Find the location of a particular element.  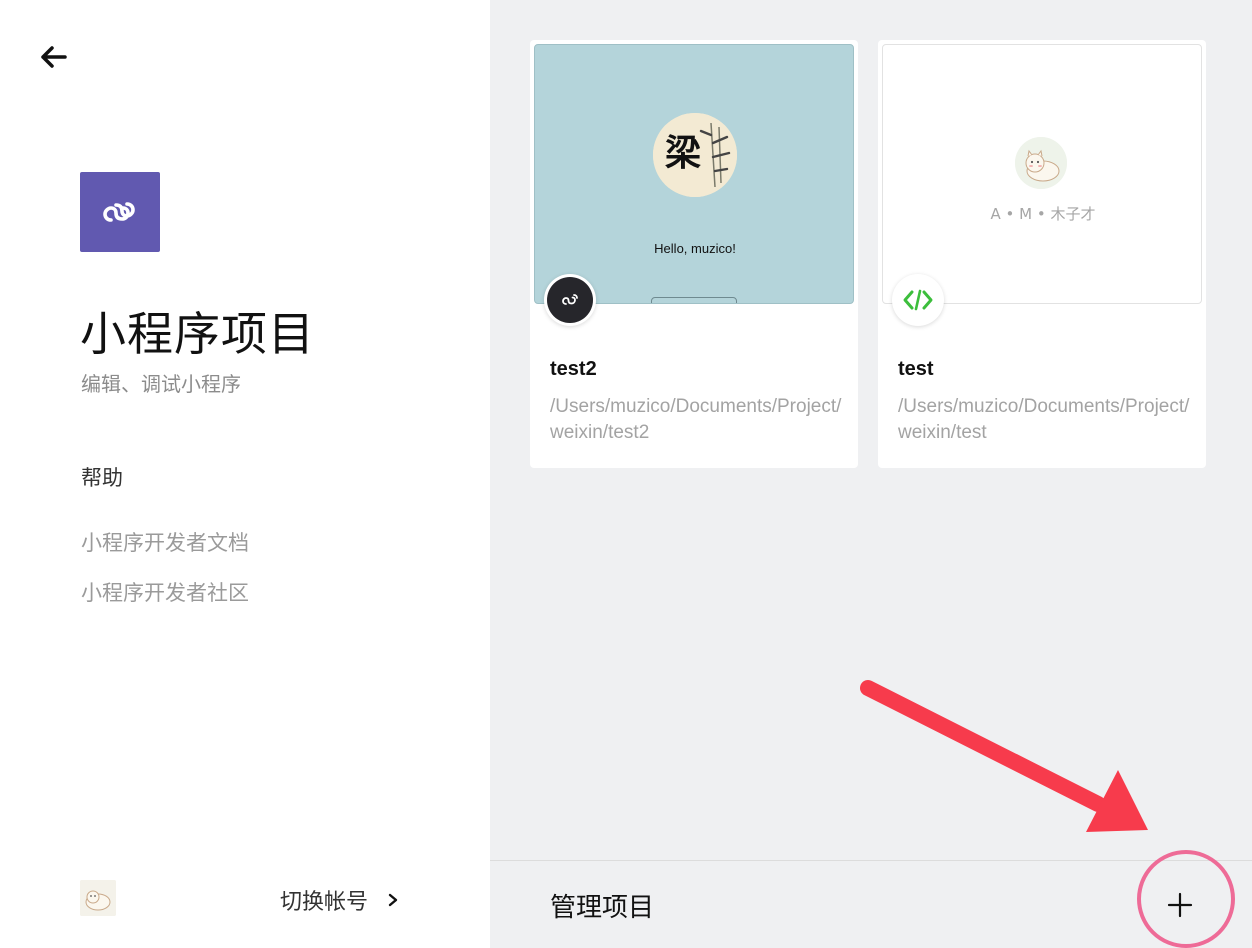

miniprogram-link-icon is located at coordinates (570, 300).